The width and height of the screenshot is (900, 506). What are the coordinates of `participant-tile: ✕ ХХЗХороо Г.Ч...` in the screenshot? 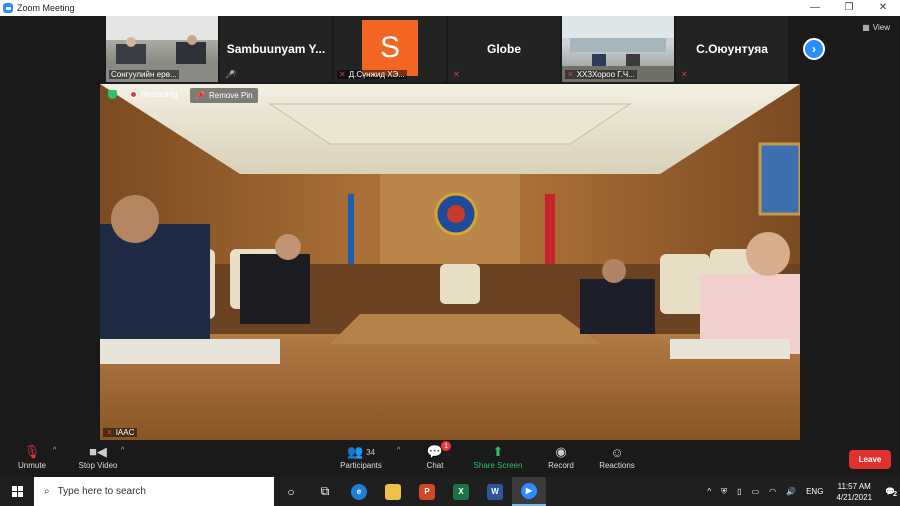 It's located at (618, 49).